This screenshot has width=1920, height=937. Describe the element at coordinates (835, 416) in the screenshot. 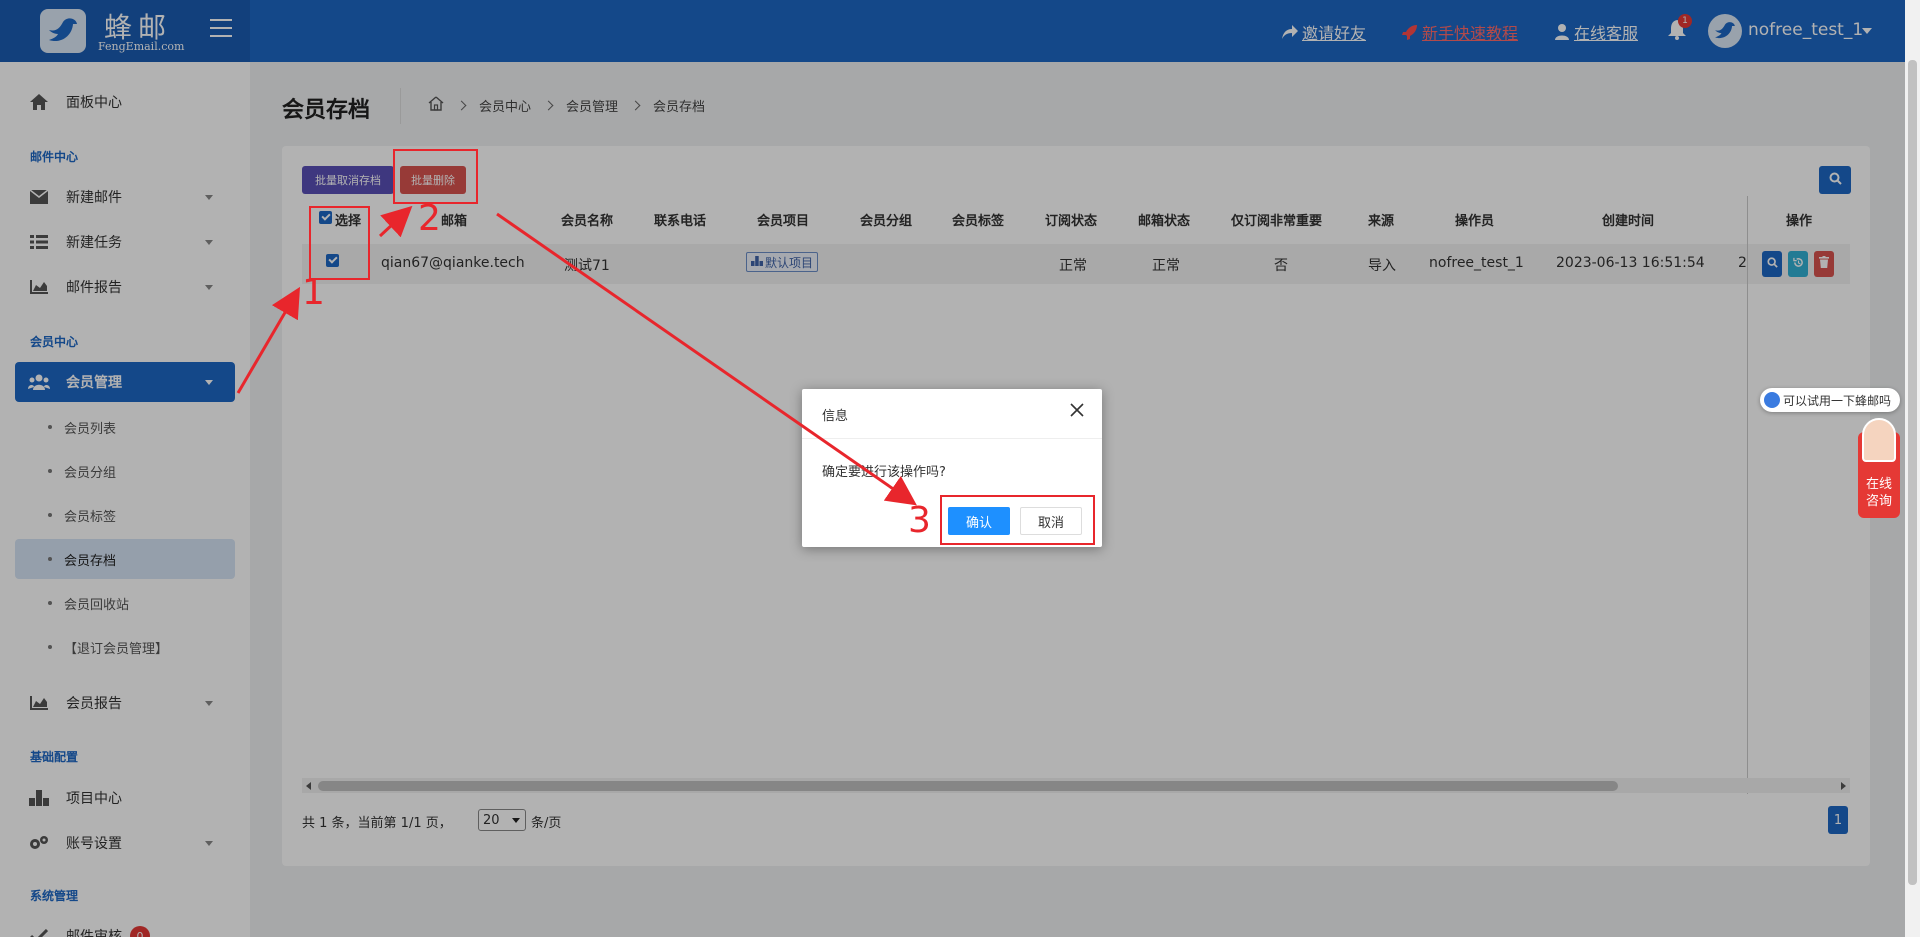

I see `dialog-title: 信息` at that location.